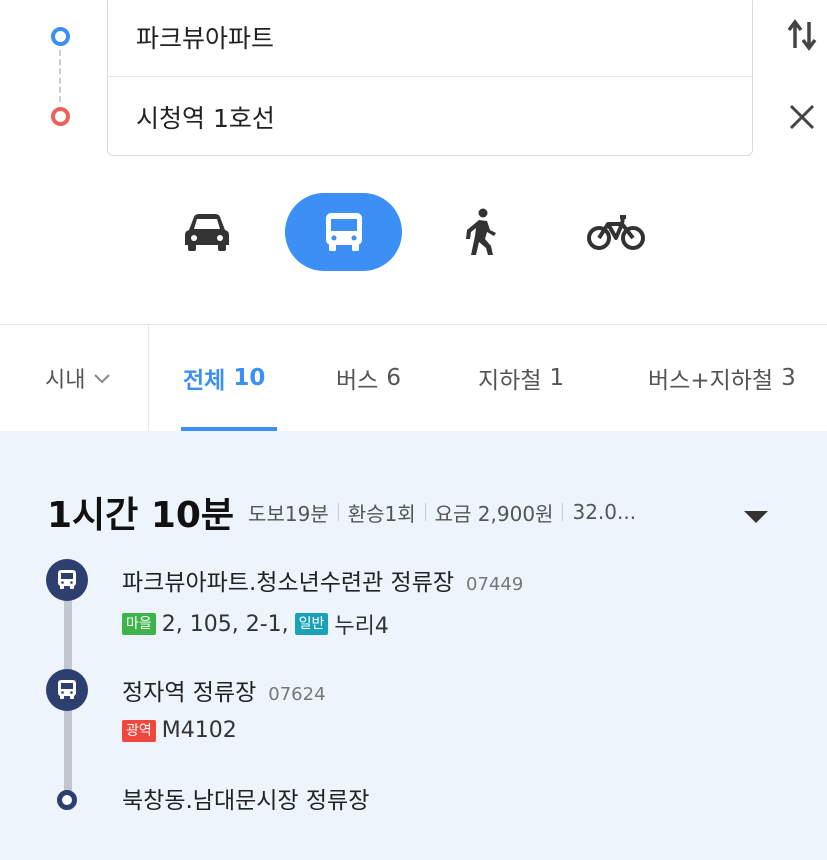 The image size is (827, 860). I want to click on start-input-text: 파크뷰아파트, so click(205, 38).